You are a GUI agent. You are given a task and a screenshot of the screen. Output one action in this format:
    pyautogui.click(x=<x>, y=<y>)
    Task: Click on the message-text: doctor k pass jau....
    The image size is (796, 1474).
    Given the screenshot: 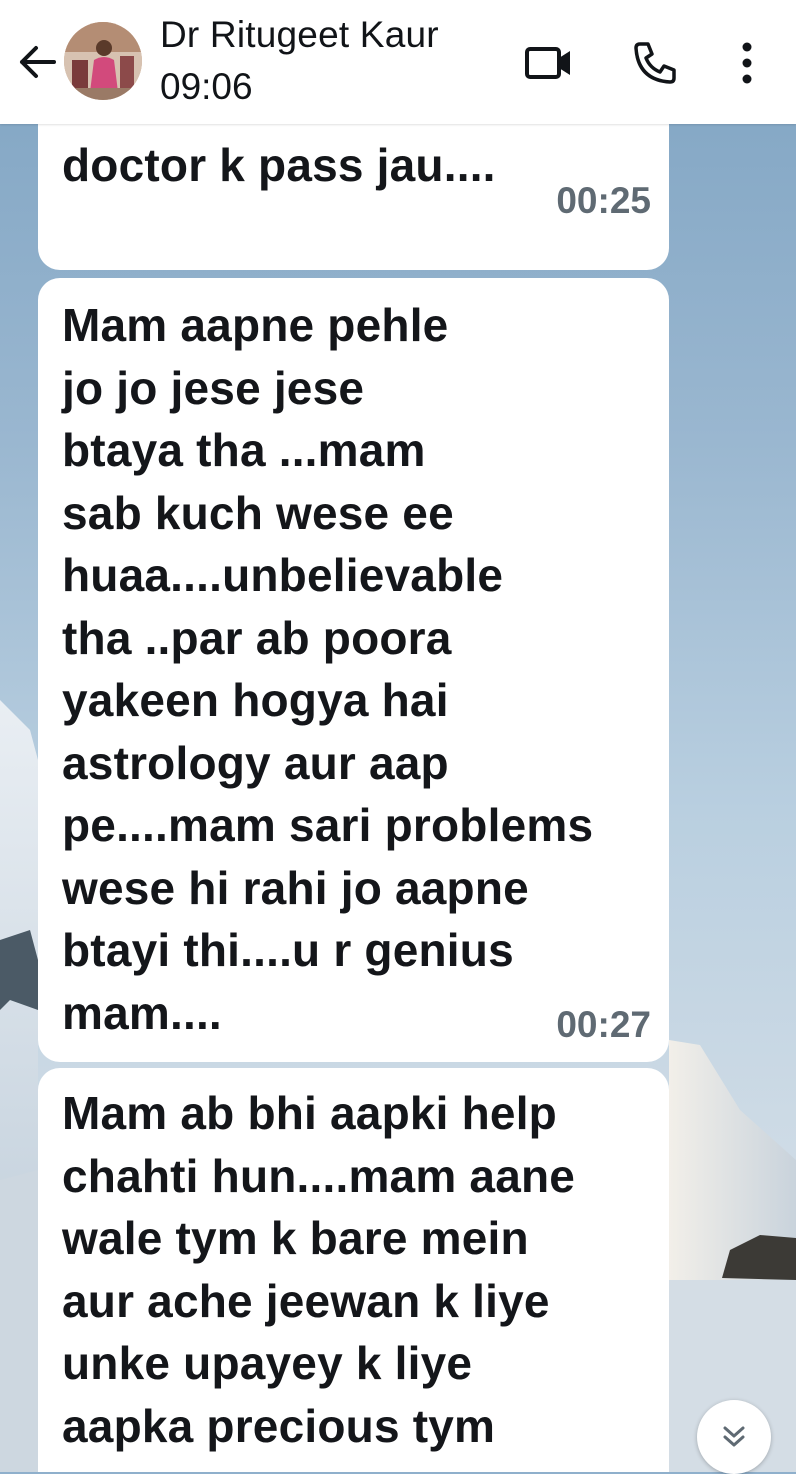 What is the action you would take?
    pyautogui.click(x=279, y=165)
    